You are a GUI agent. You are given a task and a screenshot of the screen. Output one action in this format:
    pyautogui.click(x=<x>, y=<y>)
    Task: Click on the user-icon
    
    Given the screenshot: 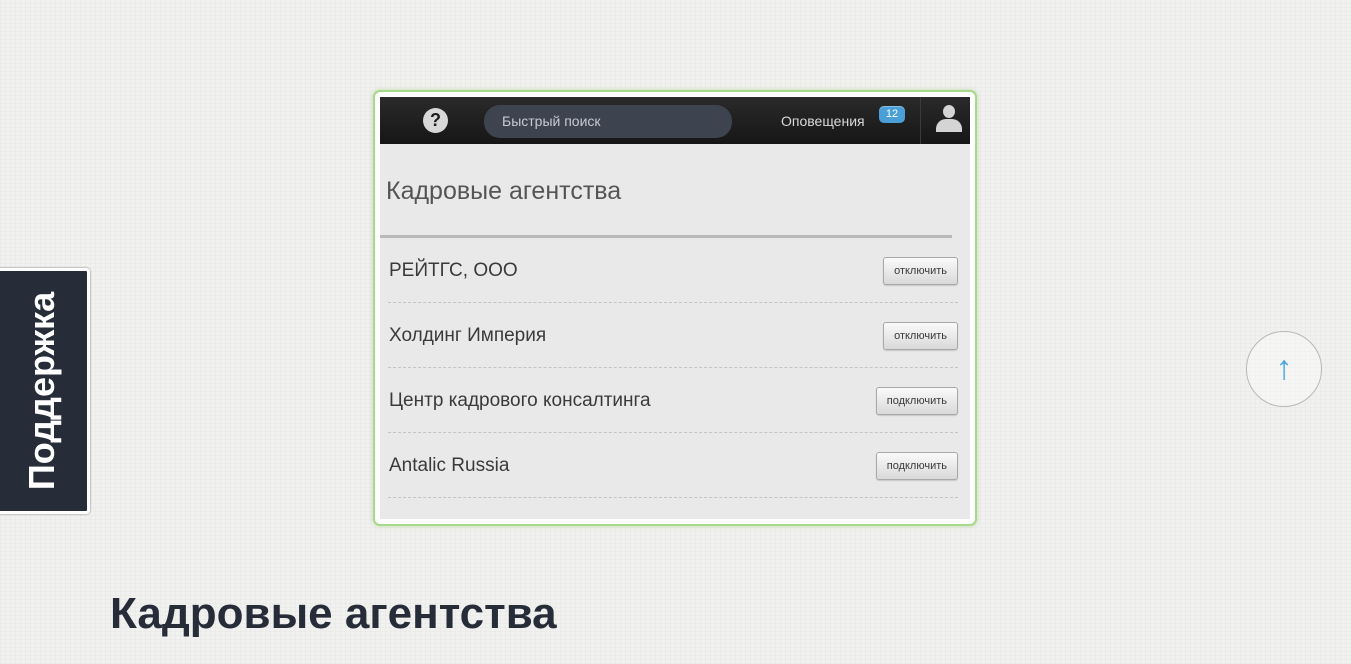 What is the action you would take?
    pyautogui.click(x=949, y=119)
    